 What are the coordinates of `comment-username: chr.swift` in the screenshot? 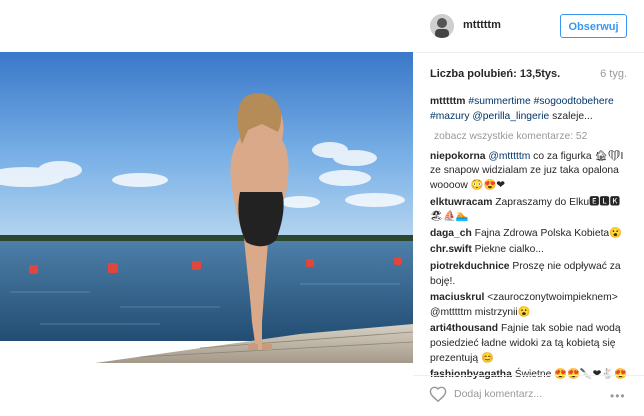 It's located at (451, 249).